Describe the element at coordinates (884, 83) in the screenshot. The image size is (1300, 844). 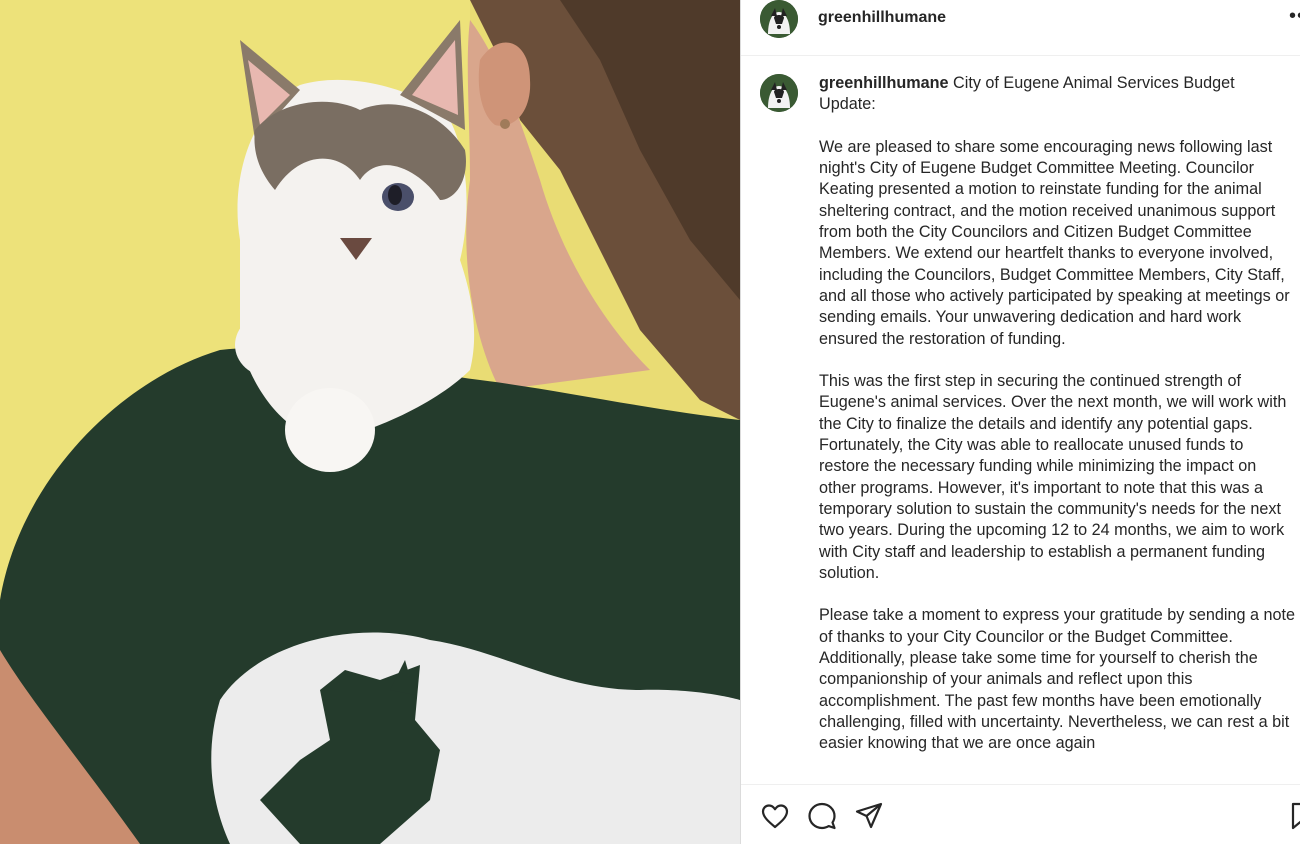
I see `caption-username: greenhillhumane` at that location.